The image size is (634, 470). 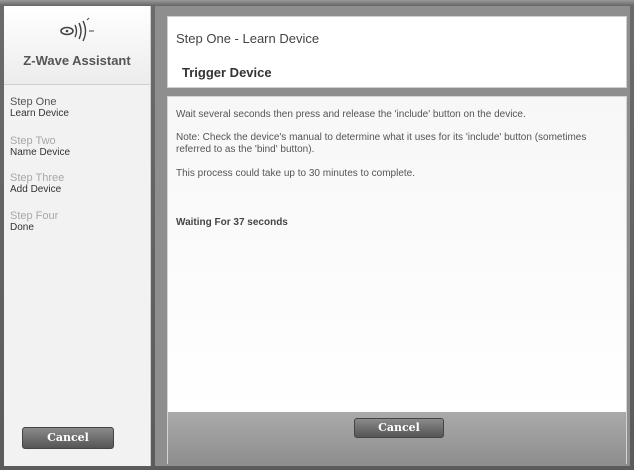 I want to click on step-subtitle: Done, so click(x=22, y=227).